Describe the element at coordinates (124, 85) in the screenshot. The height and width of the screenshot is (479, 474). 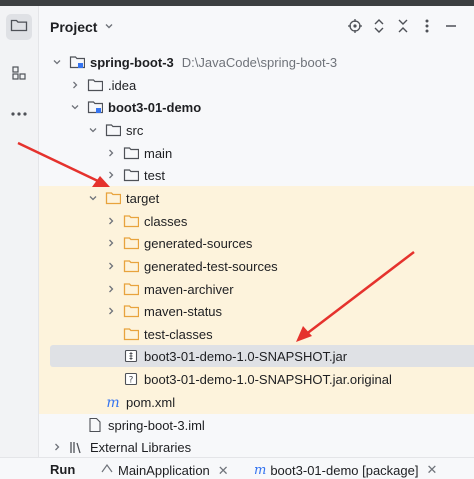
I see `tree-label-idea: idea` at that location.